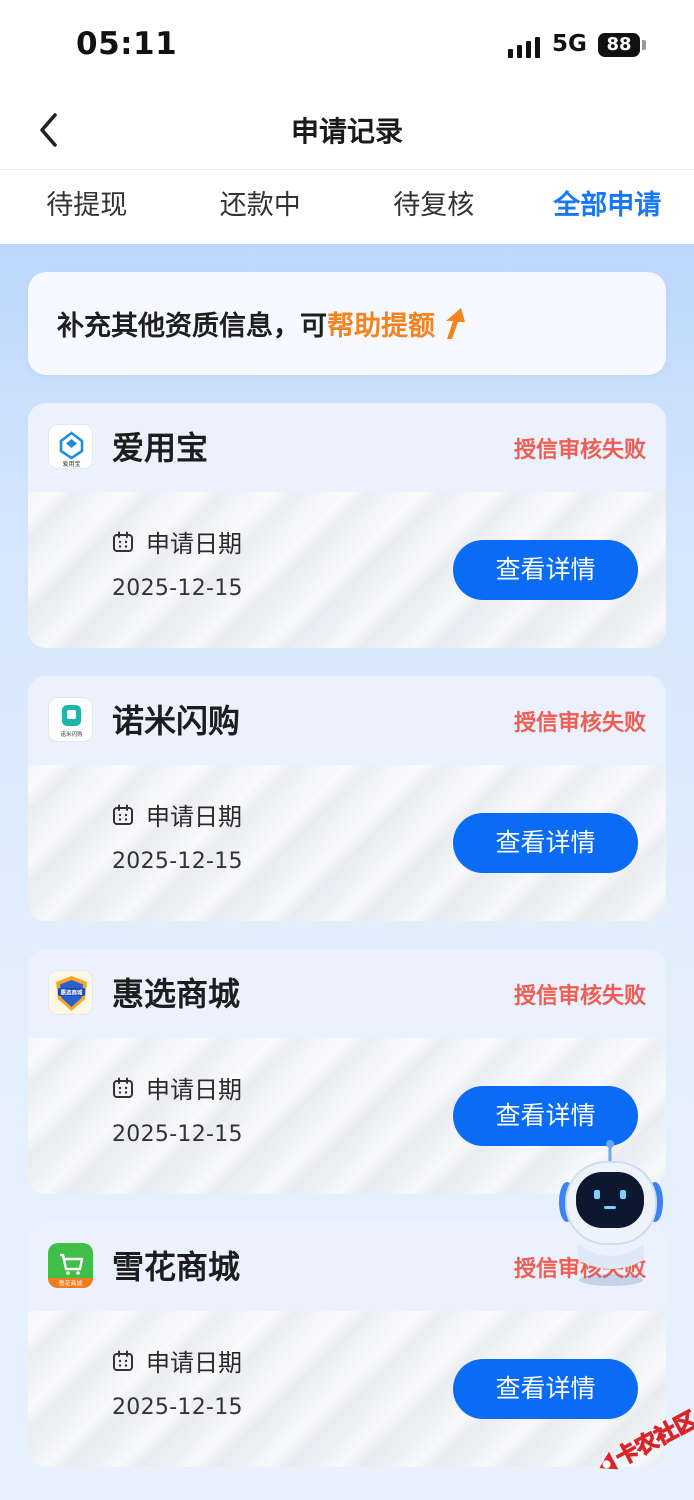 Image resolution: width=694 pixels, height=1500 pixels. I want to click on aiyongbao-logo: 爱用宝, so click(70, 446).